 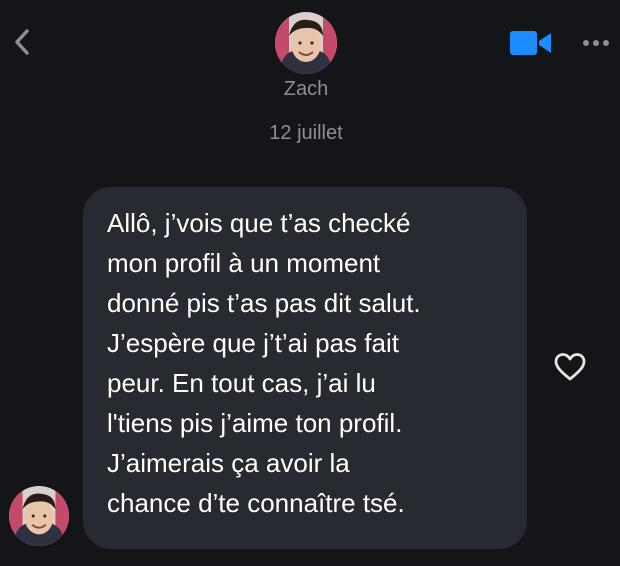 I want to click on more-options-button, so click(x=596, y=43).